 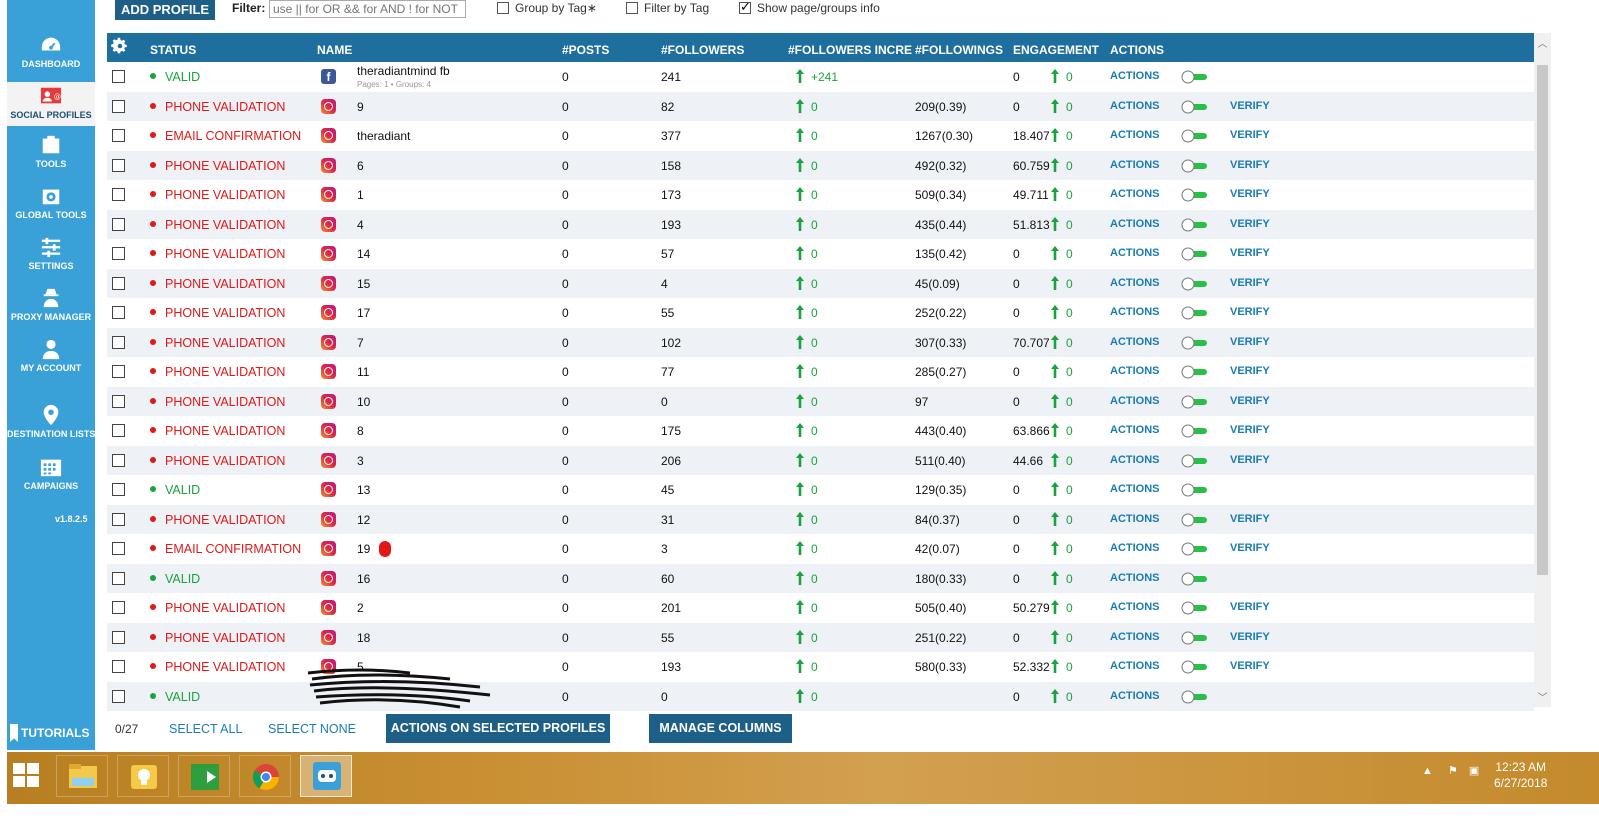 What do you see at coordinates (1542, 320) in the screenshot?
I see `scrollbar-thumb` at bounding box center [1542, 320].